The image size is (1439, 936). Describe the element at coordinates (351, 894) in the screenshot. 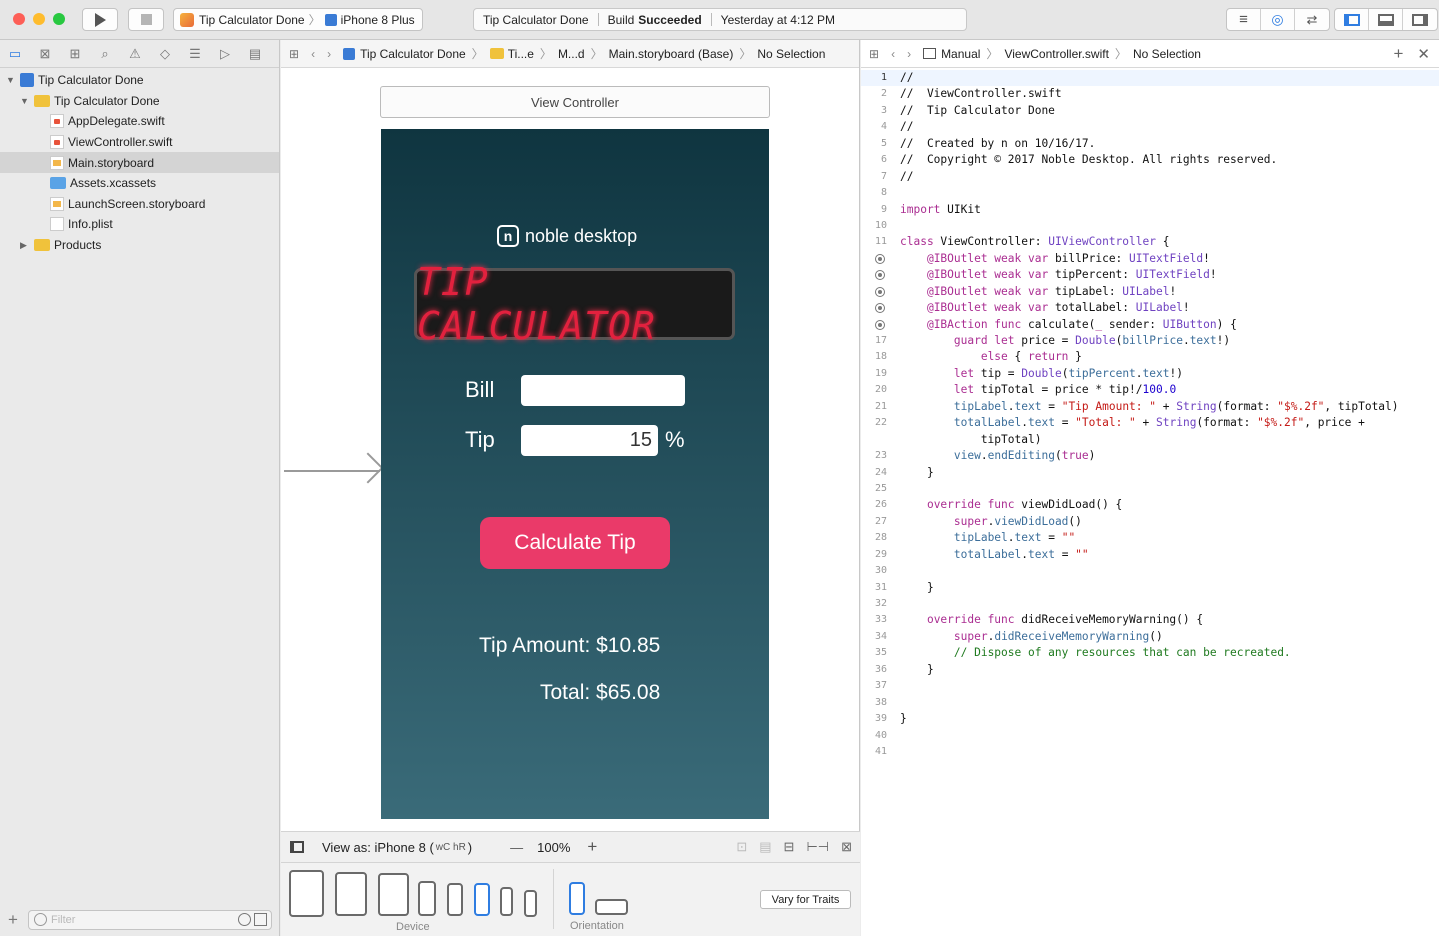

I see `device-ipad-pro-10-icon` at that location.